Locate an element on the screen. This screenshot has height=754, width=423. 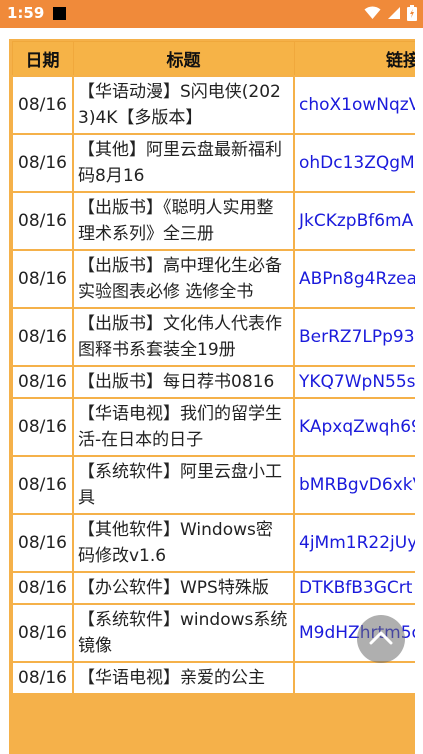
table-row: 08/16 【系统软件】windows系统镜像 M9dHZhrtm5o is located at coordinates (213, 633).